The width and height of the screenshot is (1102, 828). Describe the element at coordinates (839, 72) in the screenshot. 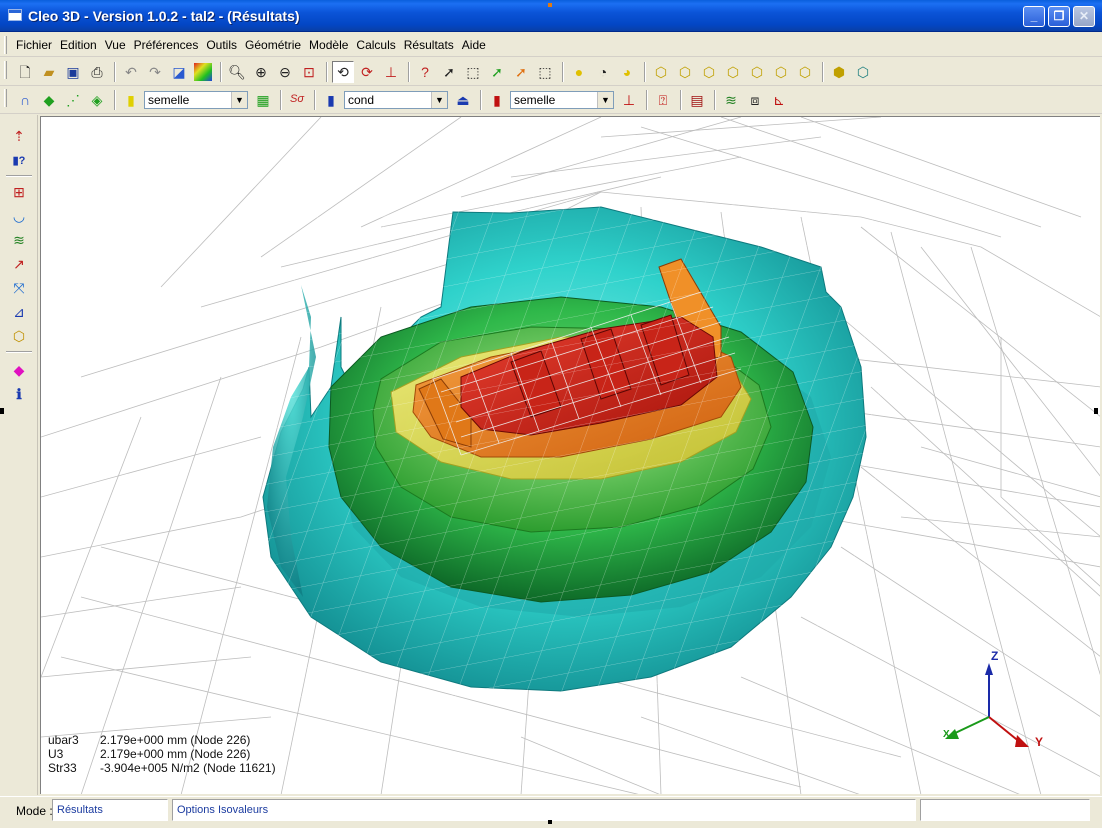

I see `view-rotate-icon: ⬢` at that location.